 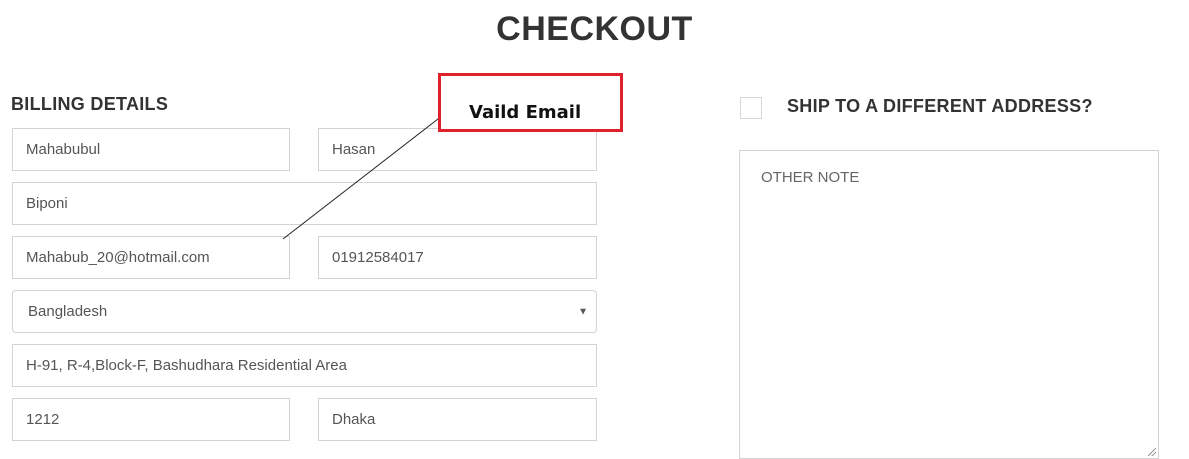 What do you see at coordinates (1152, 452) in the screenshot?
I see `resize-grip-icon` at bounding box center [1152, 452].